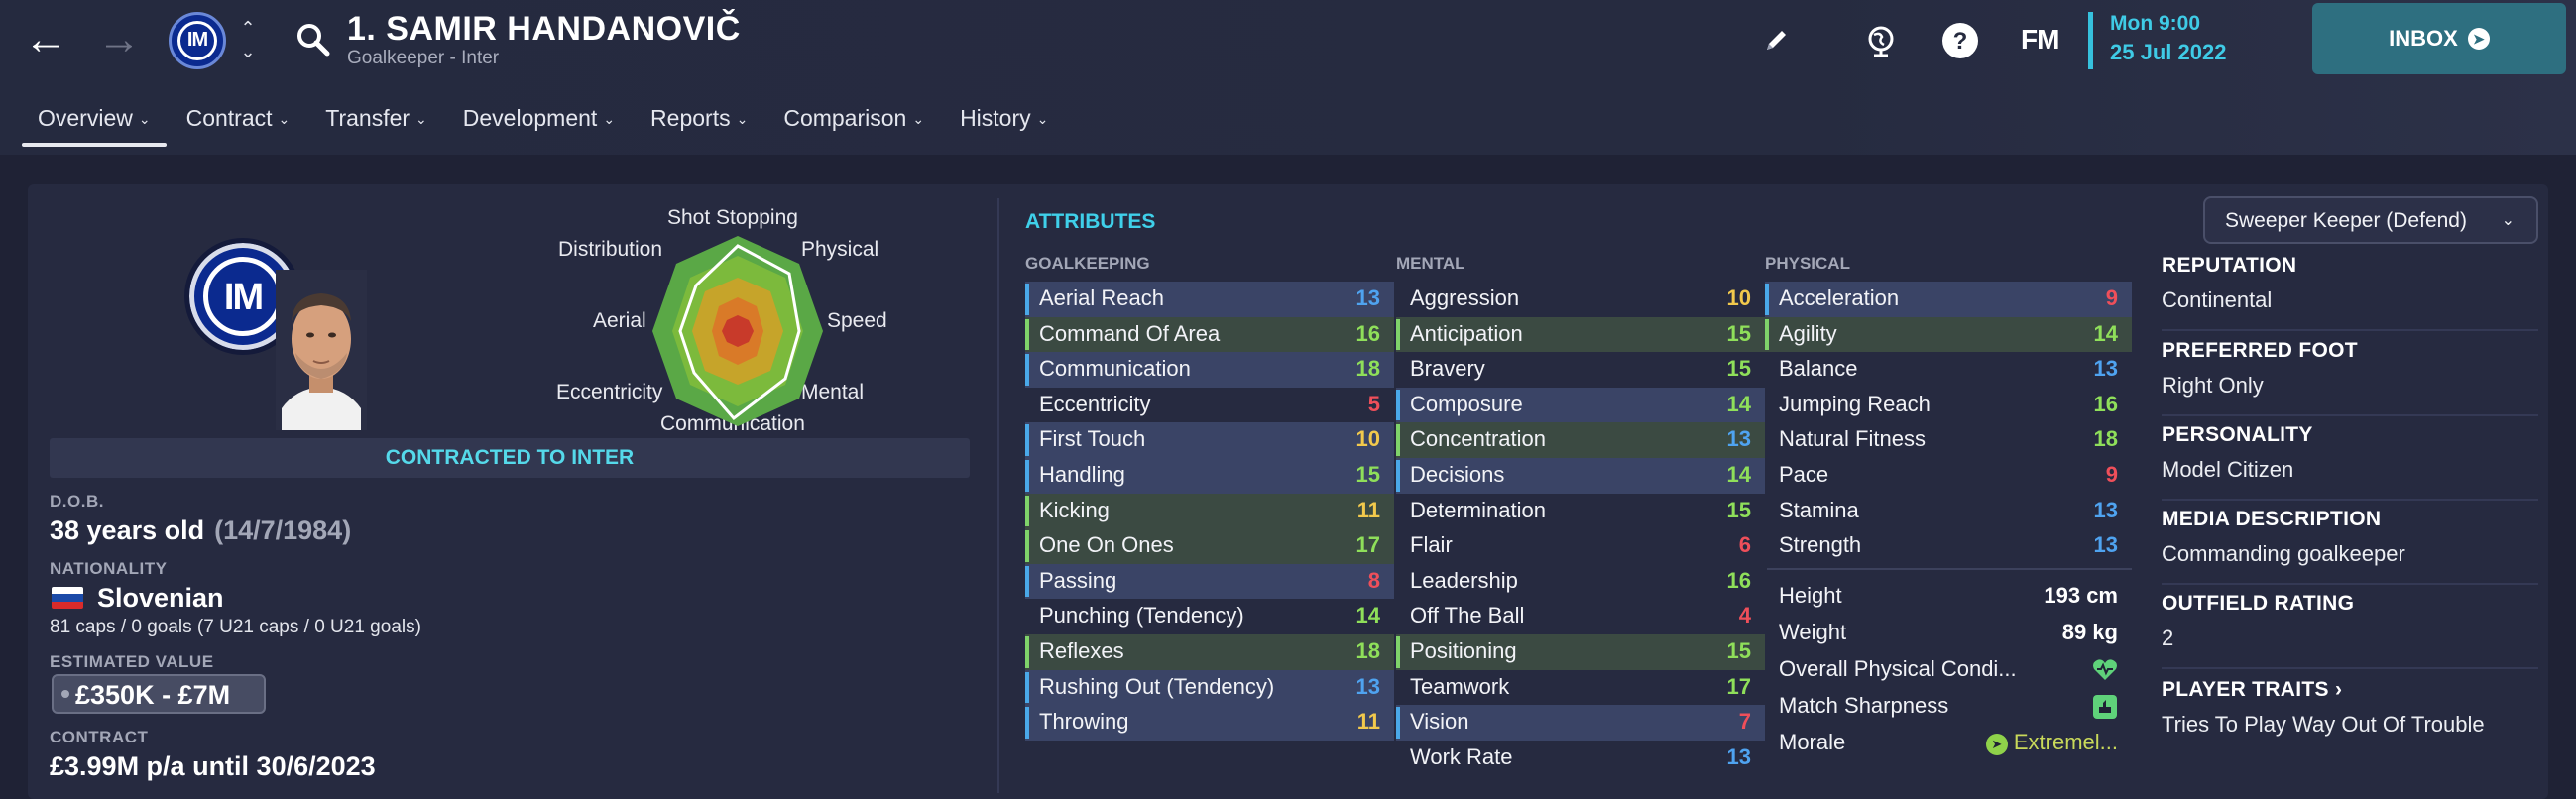 This screenshot has width=2576, height=799. Describe the element at coordinates (2350, 725) in the screenshot. I see `player-trait-item: Tries To Play Way Out Of Trouble` at that location.